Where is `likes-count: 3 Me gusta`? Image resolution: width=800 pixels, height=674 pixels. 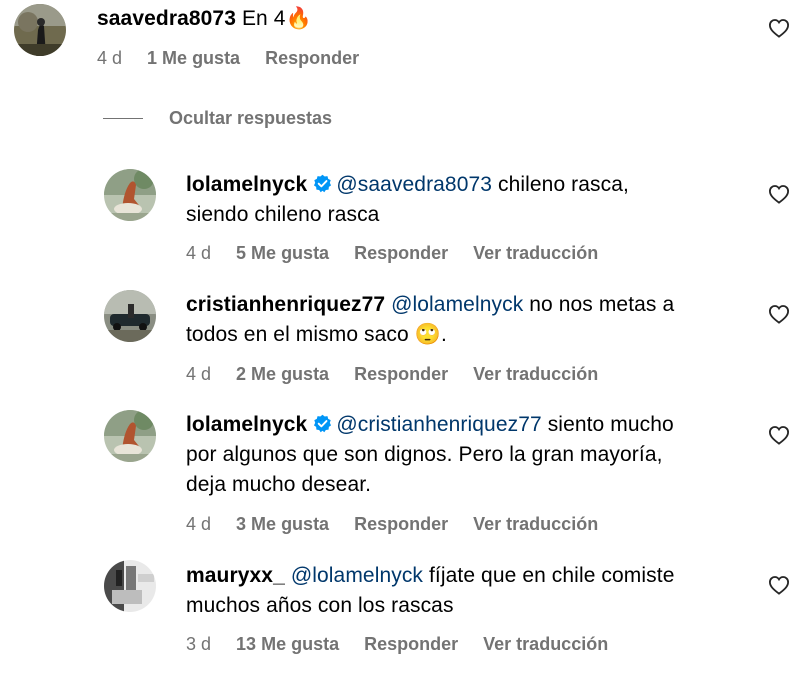 likes-count: 3 Me gusta is located at coordinates (282, 524).